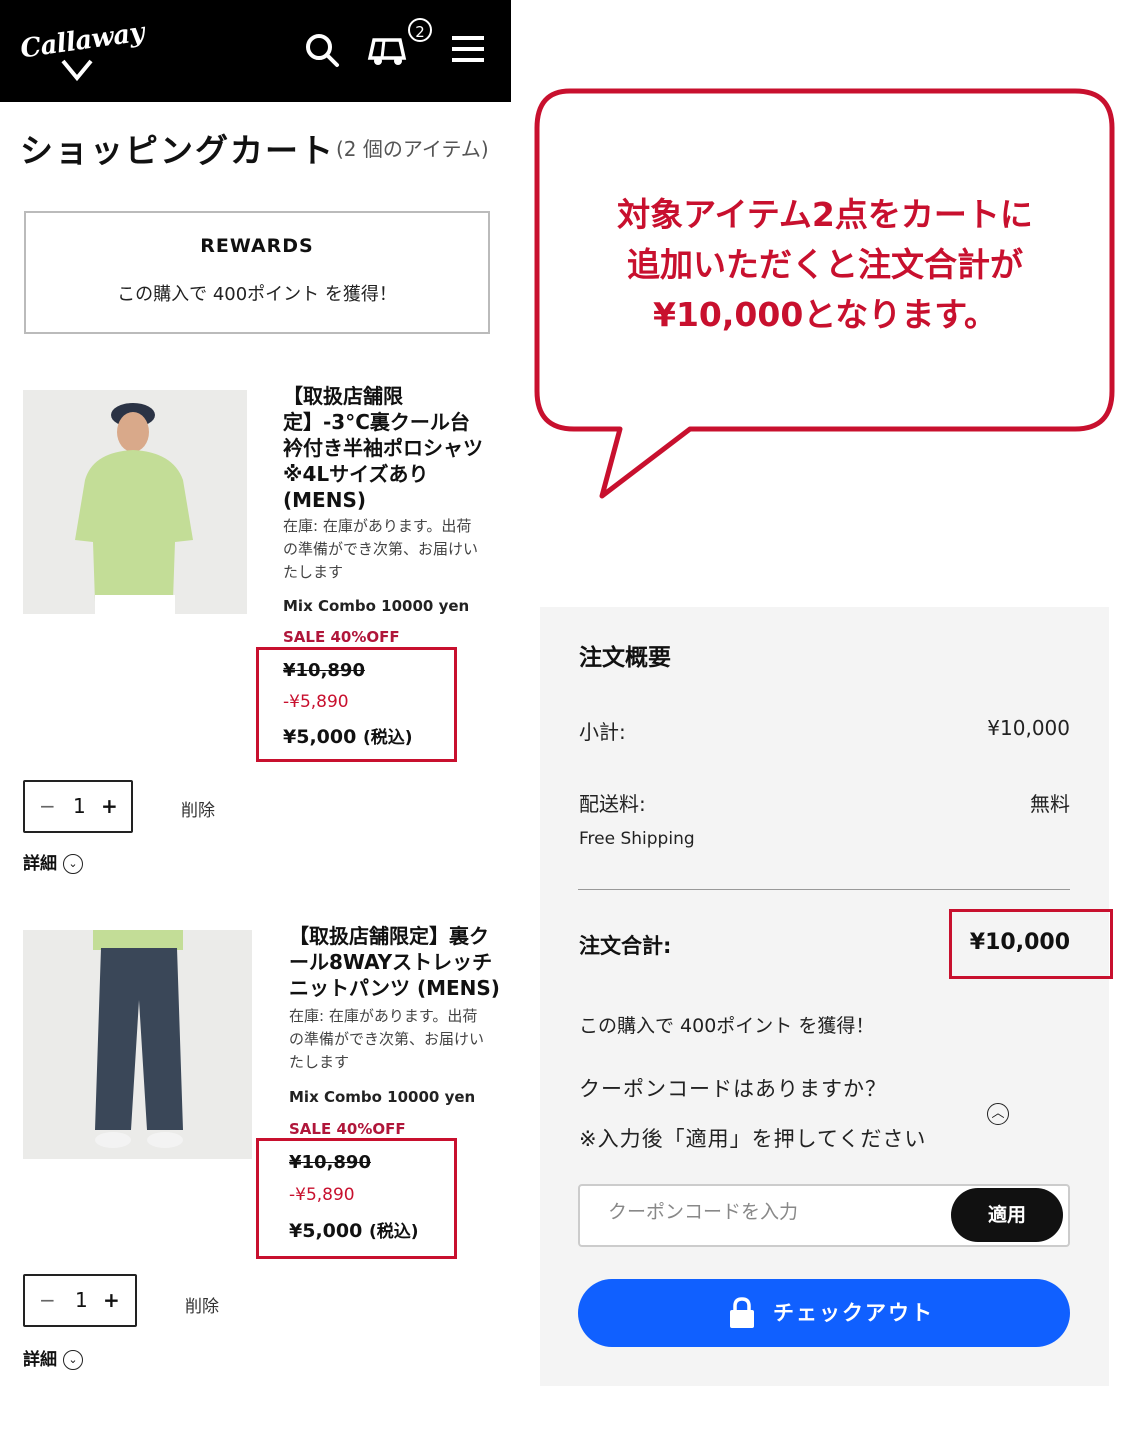  Describe the element at coordinates (727, 1026) in the screenshot. I see `points-text: この購入で 400ポイント を獲得！` at that location.